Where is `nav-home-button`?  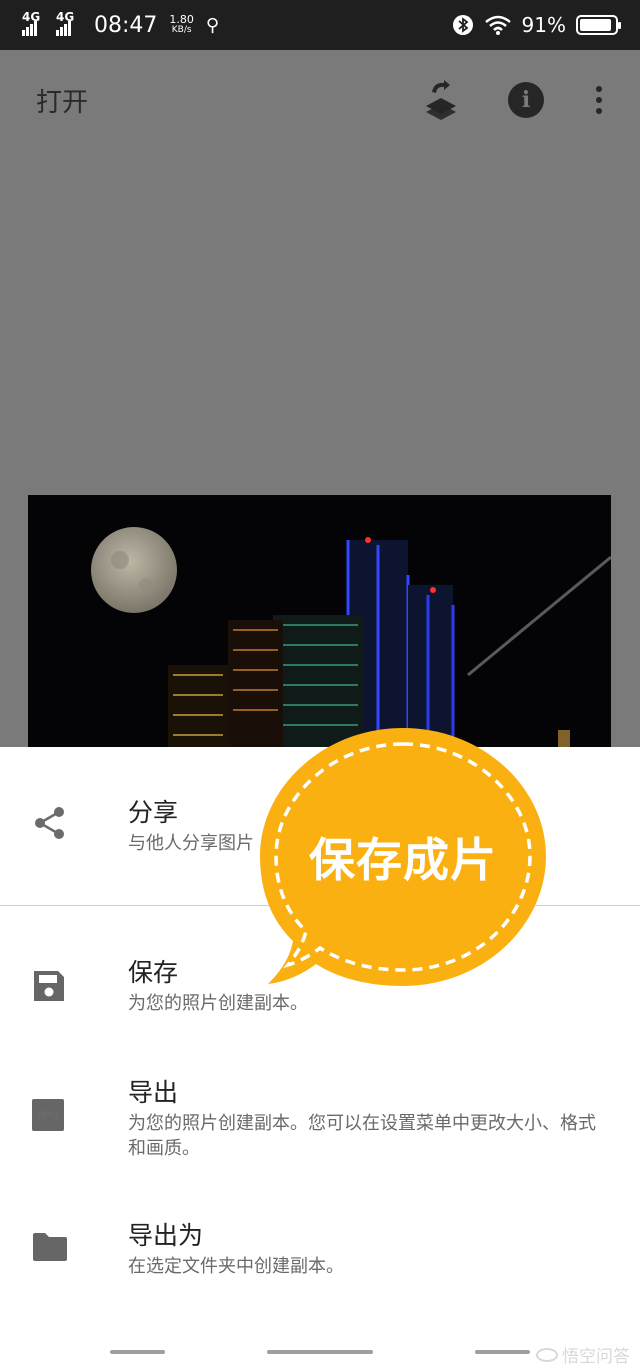
nav-home-button is located at coordinates (320, 1352).